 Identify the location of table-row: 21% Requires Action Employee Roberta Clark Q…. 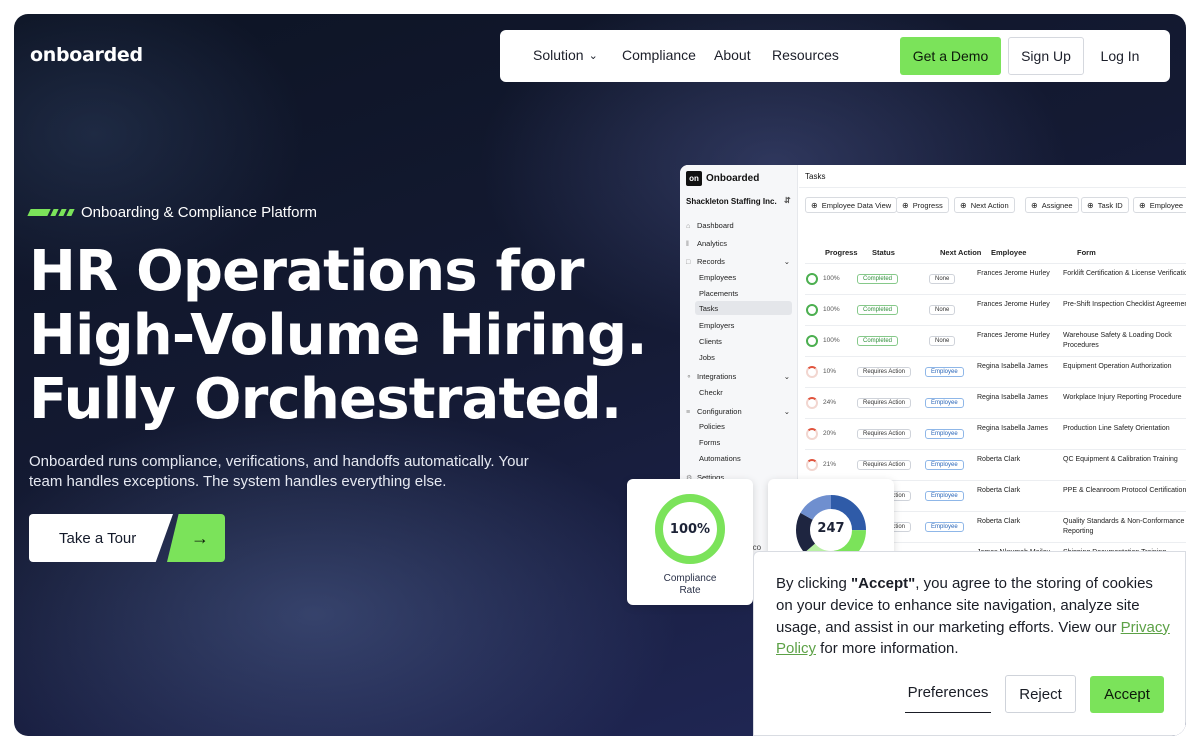
(995, 464).